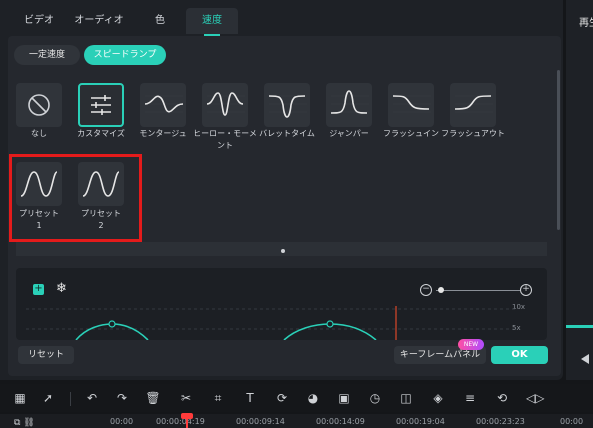 This screenshot has height=428, width=593. I want to click on rotate-icon: ⟳, so click(282, 398).